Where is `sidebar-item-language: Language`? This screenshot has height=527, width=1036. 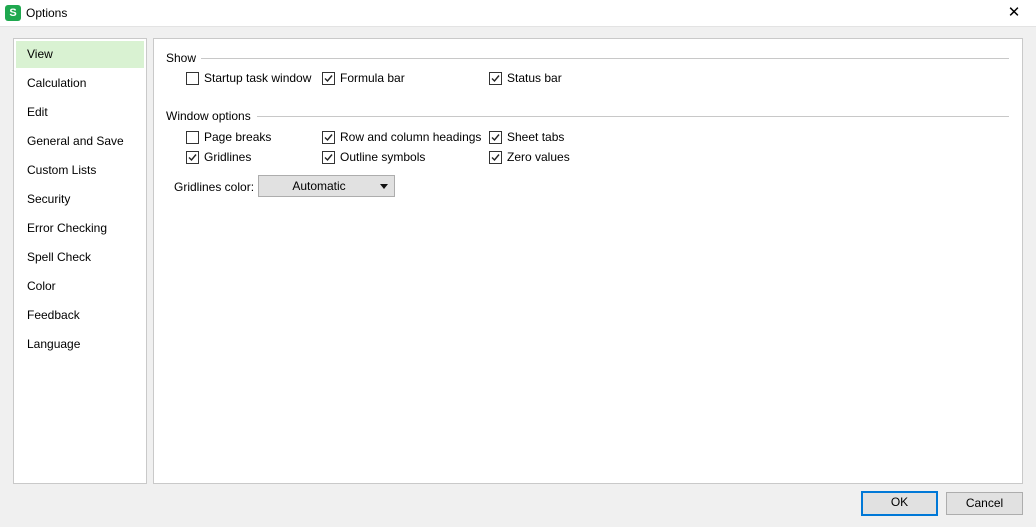 sidebar-item-language: Language is located at coordinates (80, 344).